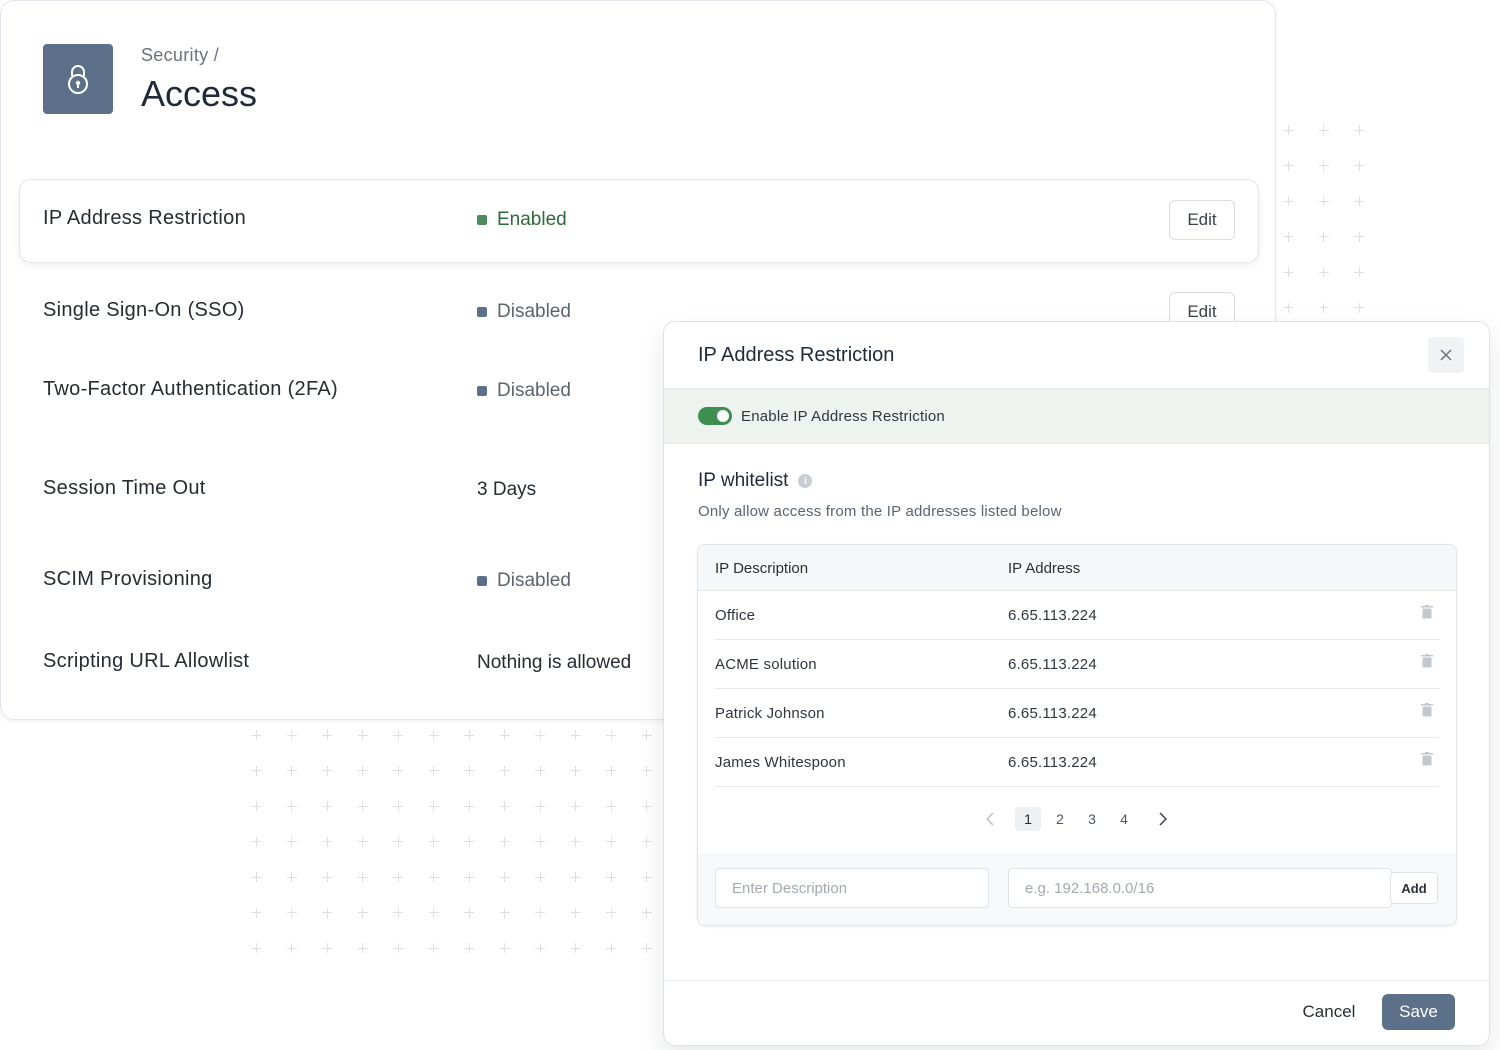 This screenshot has width=1500, height=1050. I want to click on page-1-button: 1, so click(1028, 819).